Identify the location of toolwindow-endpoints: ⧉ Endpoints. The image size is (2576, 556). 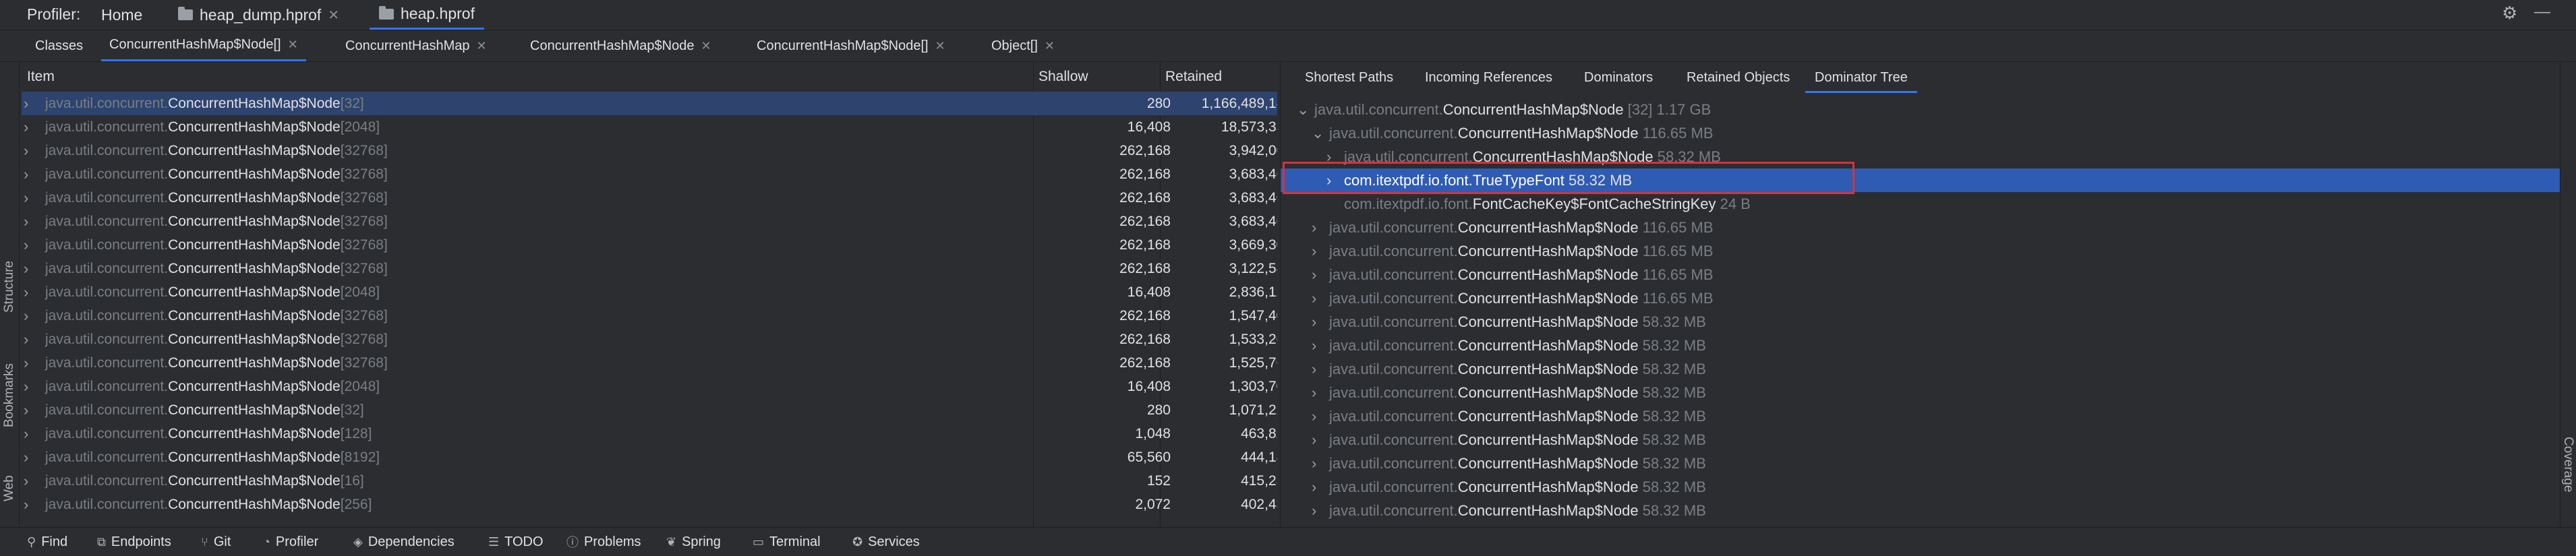
(134, 542).